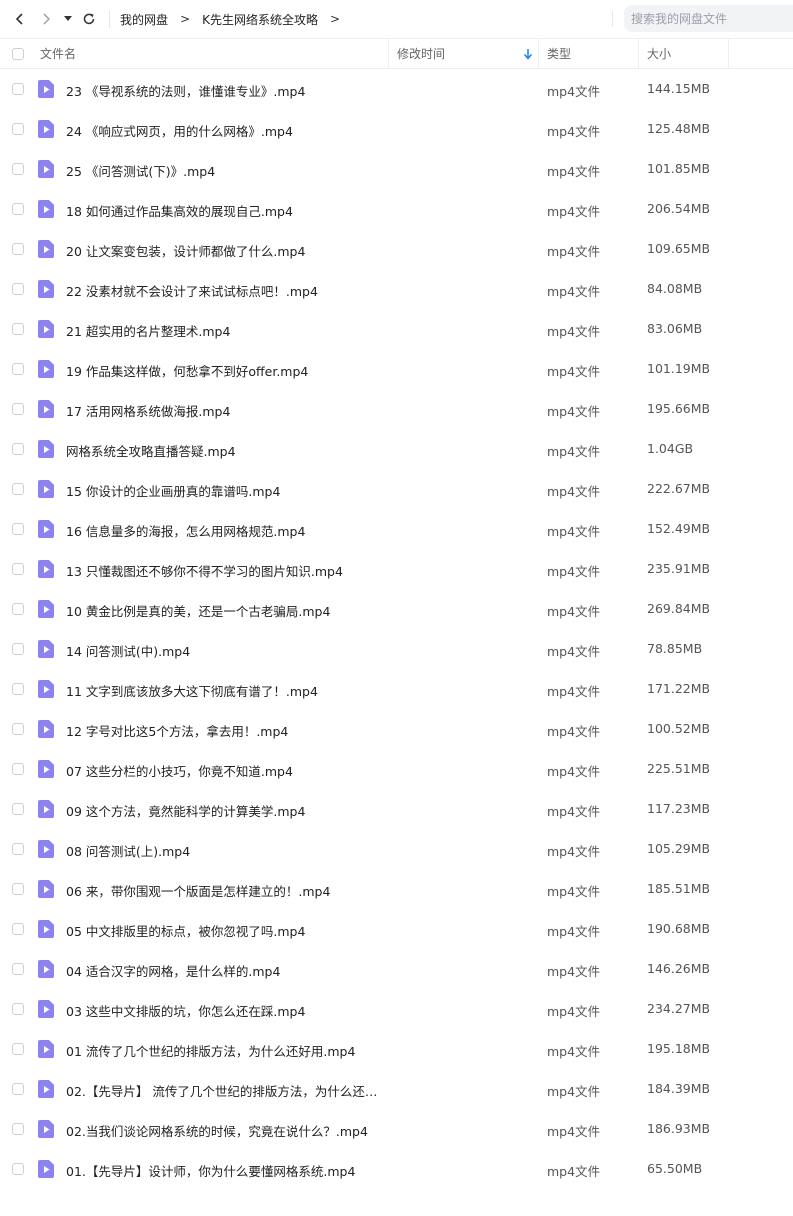 The image size is (793, 1216). I want to click on file-name: 10 黄金比例是真的美，还是一个古老骗局.mp4, so click(198, 610).